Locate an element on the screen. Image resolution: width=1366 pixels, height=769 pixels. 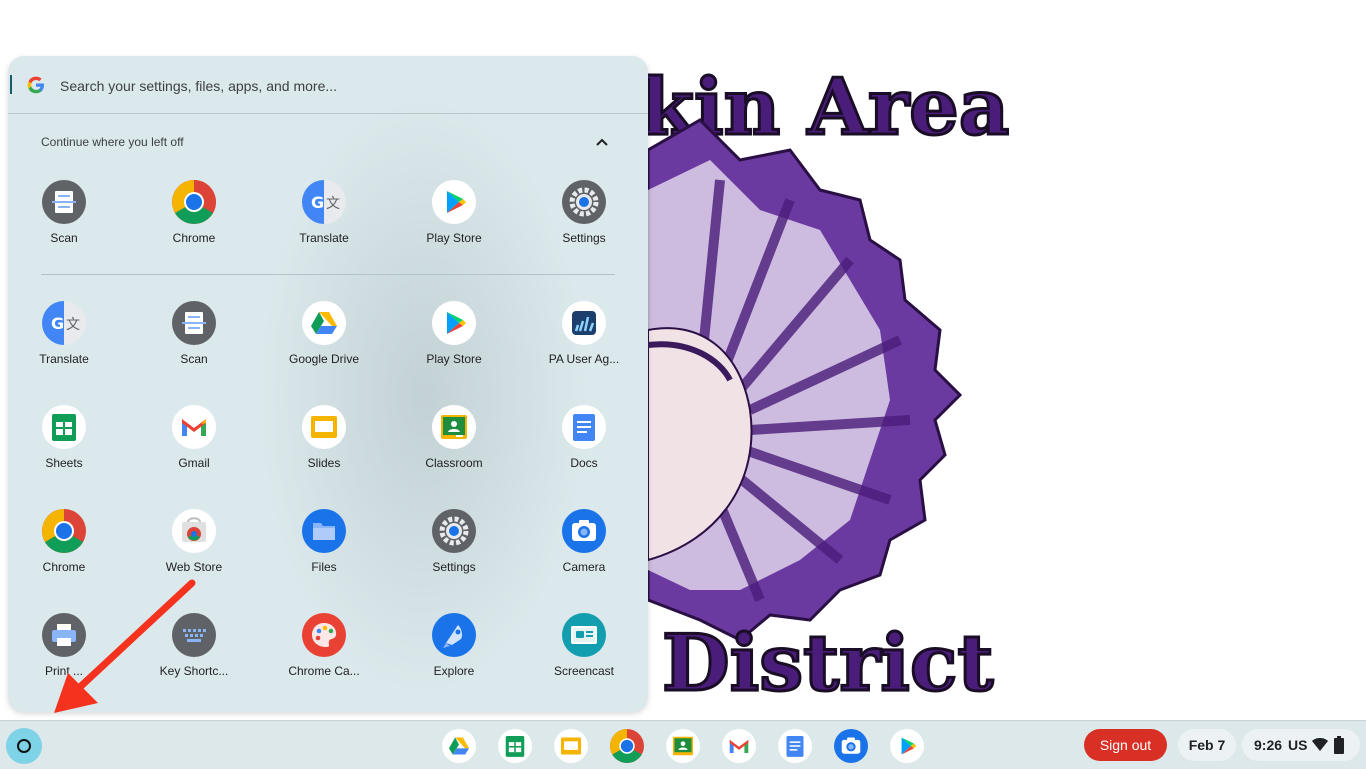
app-sheets: Sheets is located at coordinates (64, 455).